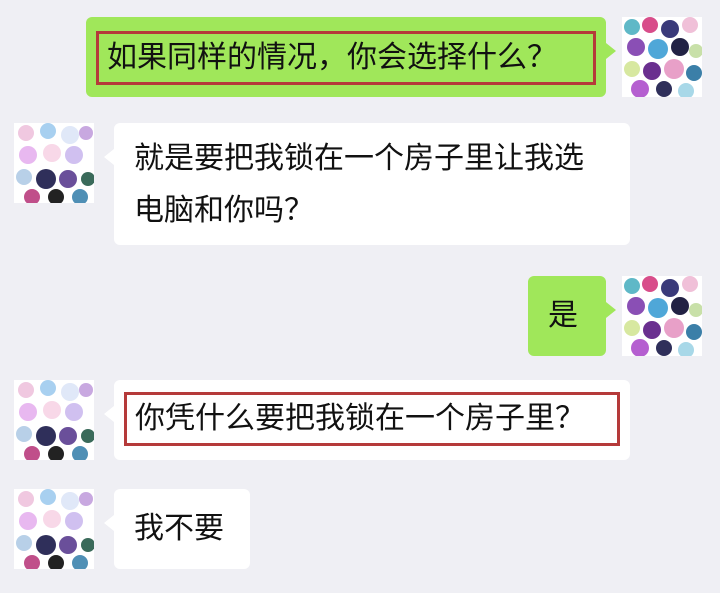  I want to click on message-bubble-incoming: 我不要, so click(177, 529).